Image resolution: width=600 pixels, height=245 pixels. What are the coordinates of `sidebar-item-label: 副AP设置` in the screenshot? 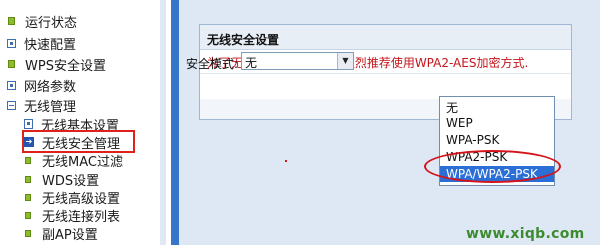 It's located at (70, 235).